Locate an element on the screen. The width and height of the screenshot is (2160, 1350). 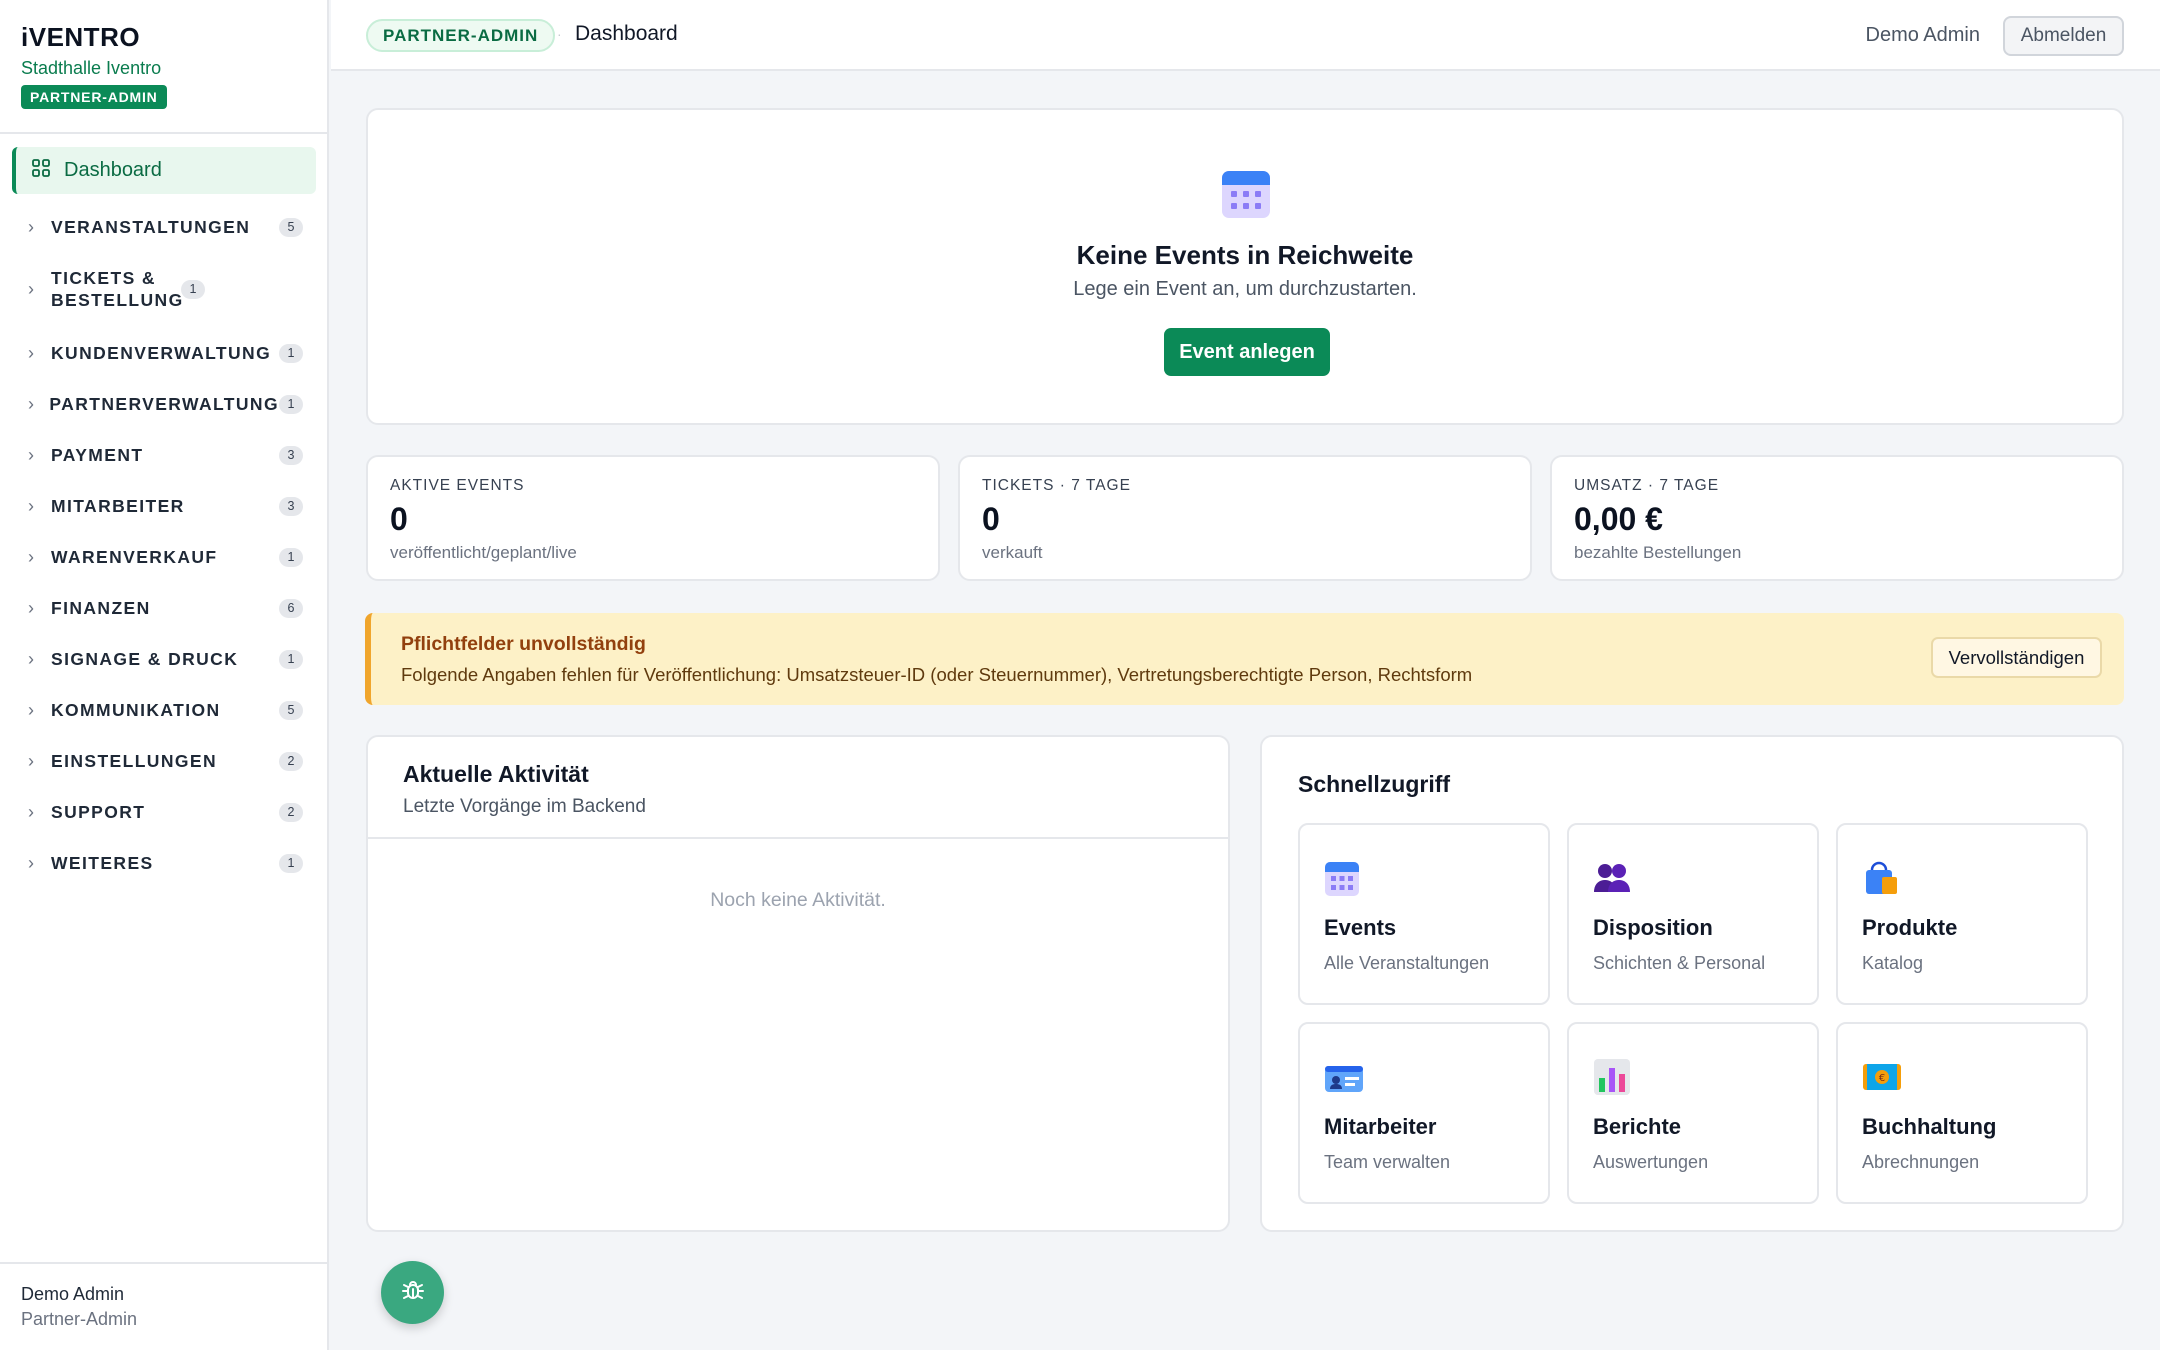
page-title: Dashboard is located at coordinates (626, 33).